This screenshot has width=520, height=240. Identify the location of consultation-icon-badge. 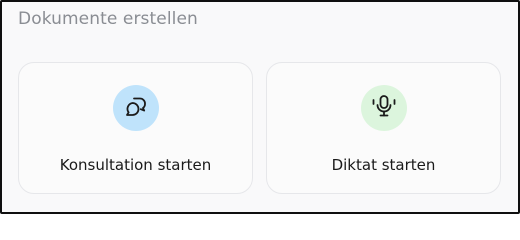
(135, 108).